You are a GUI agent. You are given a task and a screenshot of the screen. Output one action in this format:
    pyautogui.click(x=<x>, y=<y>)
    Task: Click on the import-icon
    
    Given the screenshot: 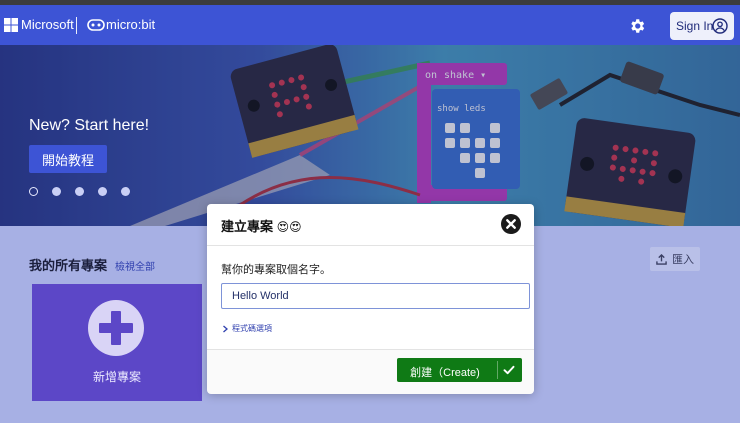 What is the action you would take?
    pyautogui.click(x=661, y=259)
    